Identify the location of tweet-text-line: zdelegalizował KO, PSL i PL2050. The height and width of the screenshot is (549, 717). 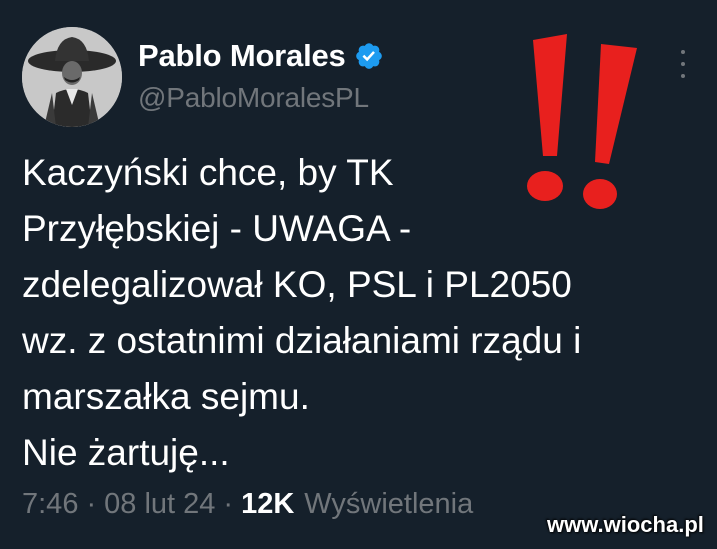
(297, 284).